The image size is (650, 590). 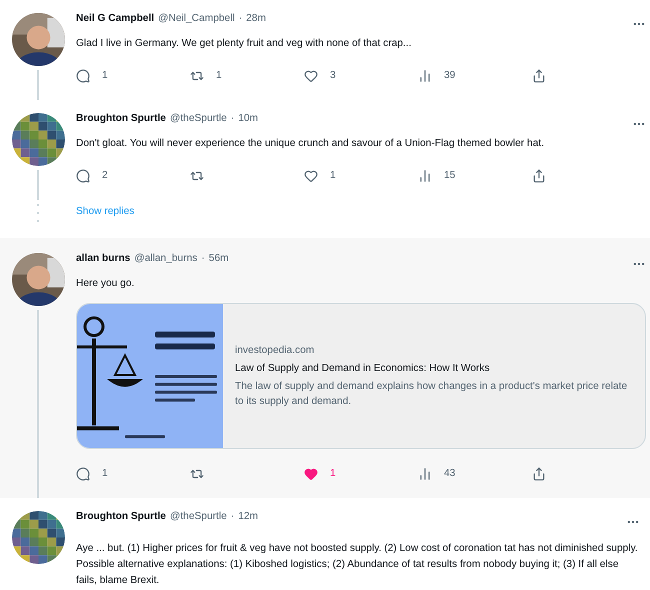 I want to click on post-time: 12m, so click(x=248, y=516).